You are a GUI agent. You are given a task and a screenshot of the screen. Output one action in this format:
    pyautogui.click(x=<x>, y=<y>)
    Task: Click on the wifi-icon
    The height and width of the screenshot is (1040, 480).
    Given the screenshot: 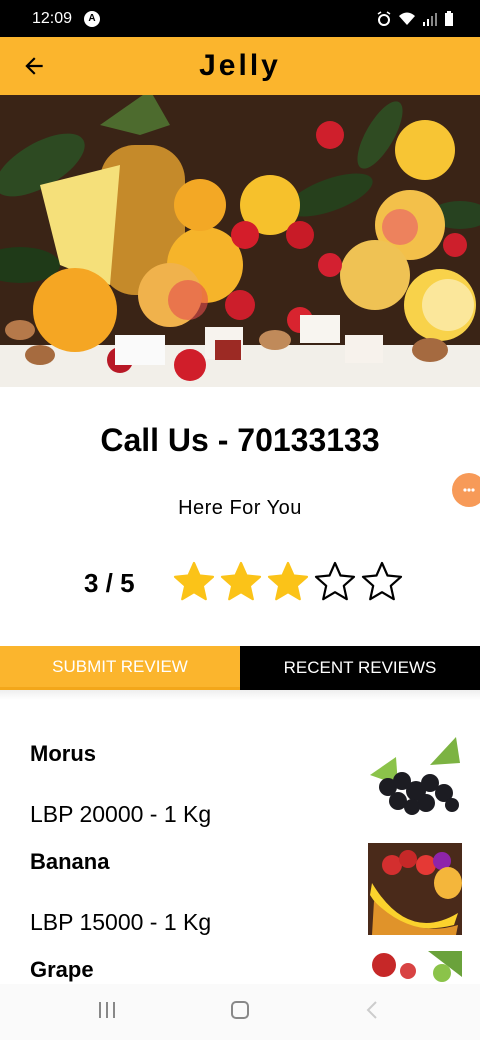 What is the action you would take?
    pyautogui.click(x=407, y=18)
    